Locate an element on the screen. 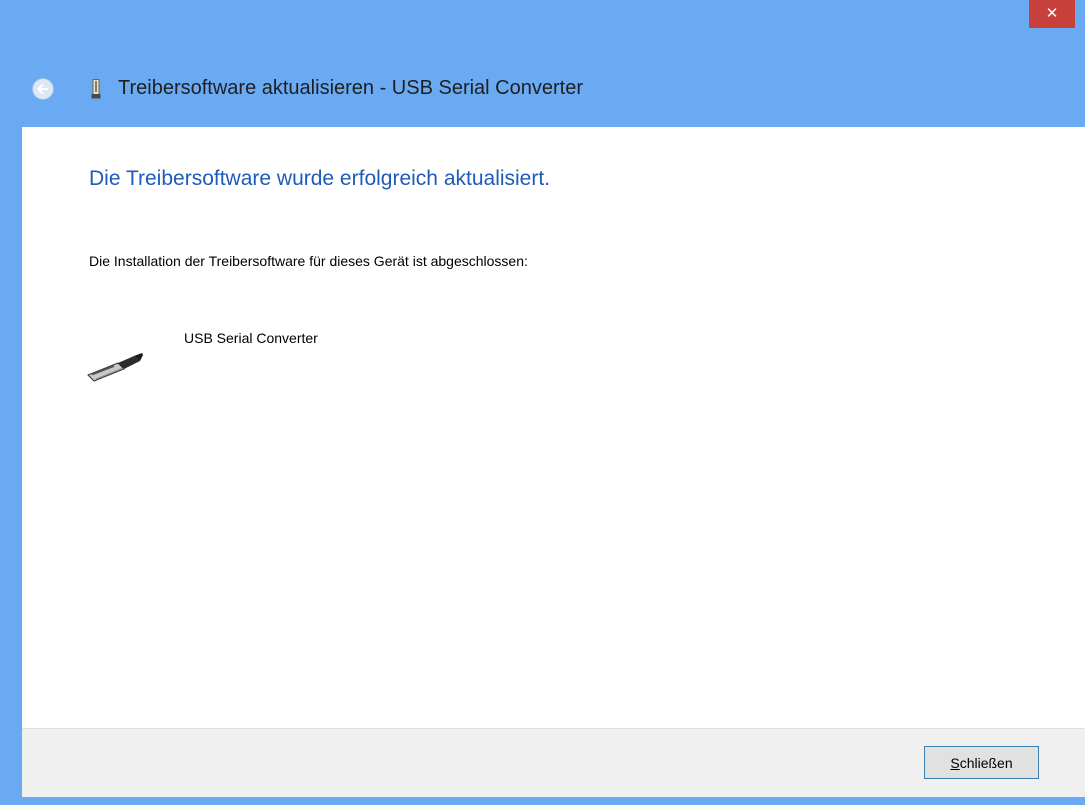  device-name: USB Serial Converter is located at coordinates (251, 338).